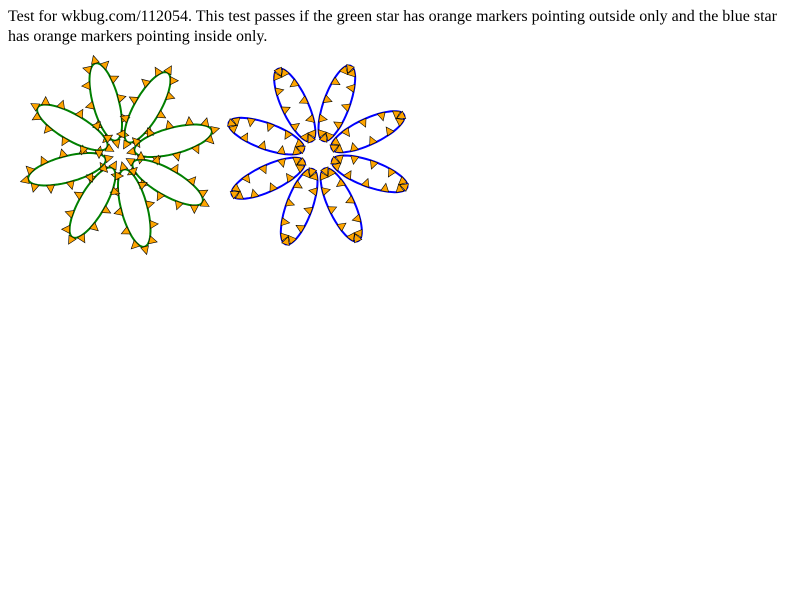 This screenshot has width=800, height=600. What do you see at coordinates (120, 155) in the screenshot?
I see `green-star-markers-outside` at bounding box center [120, 155].